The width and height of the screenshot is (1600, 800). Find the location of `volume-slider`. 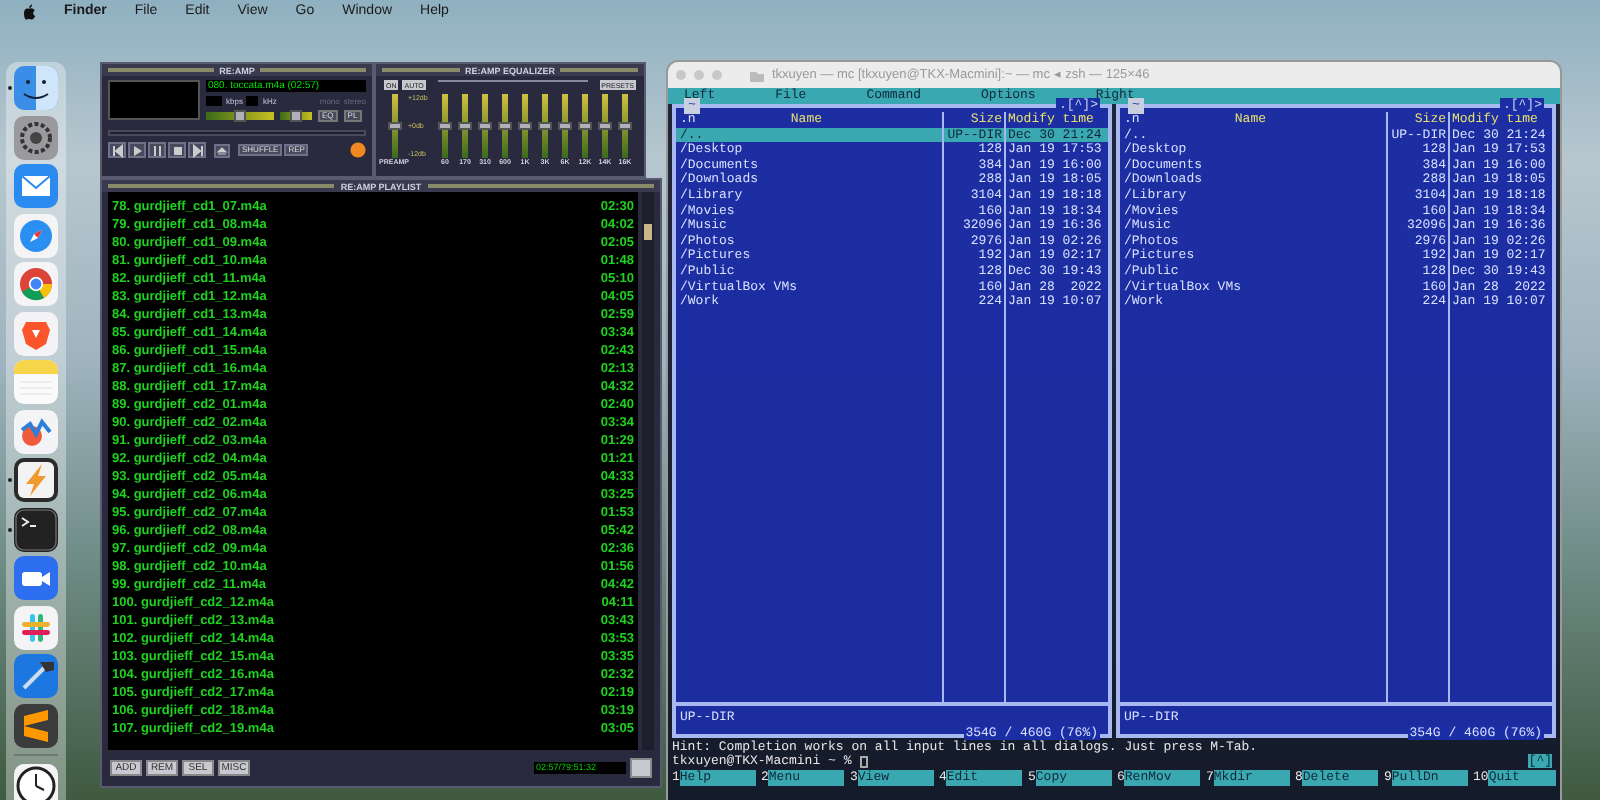

volume-slider is located at coordinates (240, 116).